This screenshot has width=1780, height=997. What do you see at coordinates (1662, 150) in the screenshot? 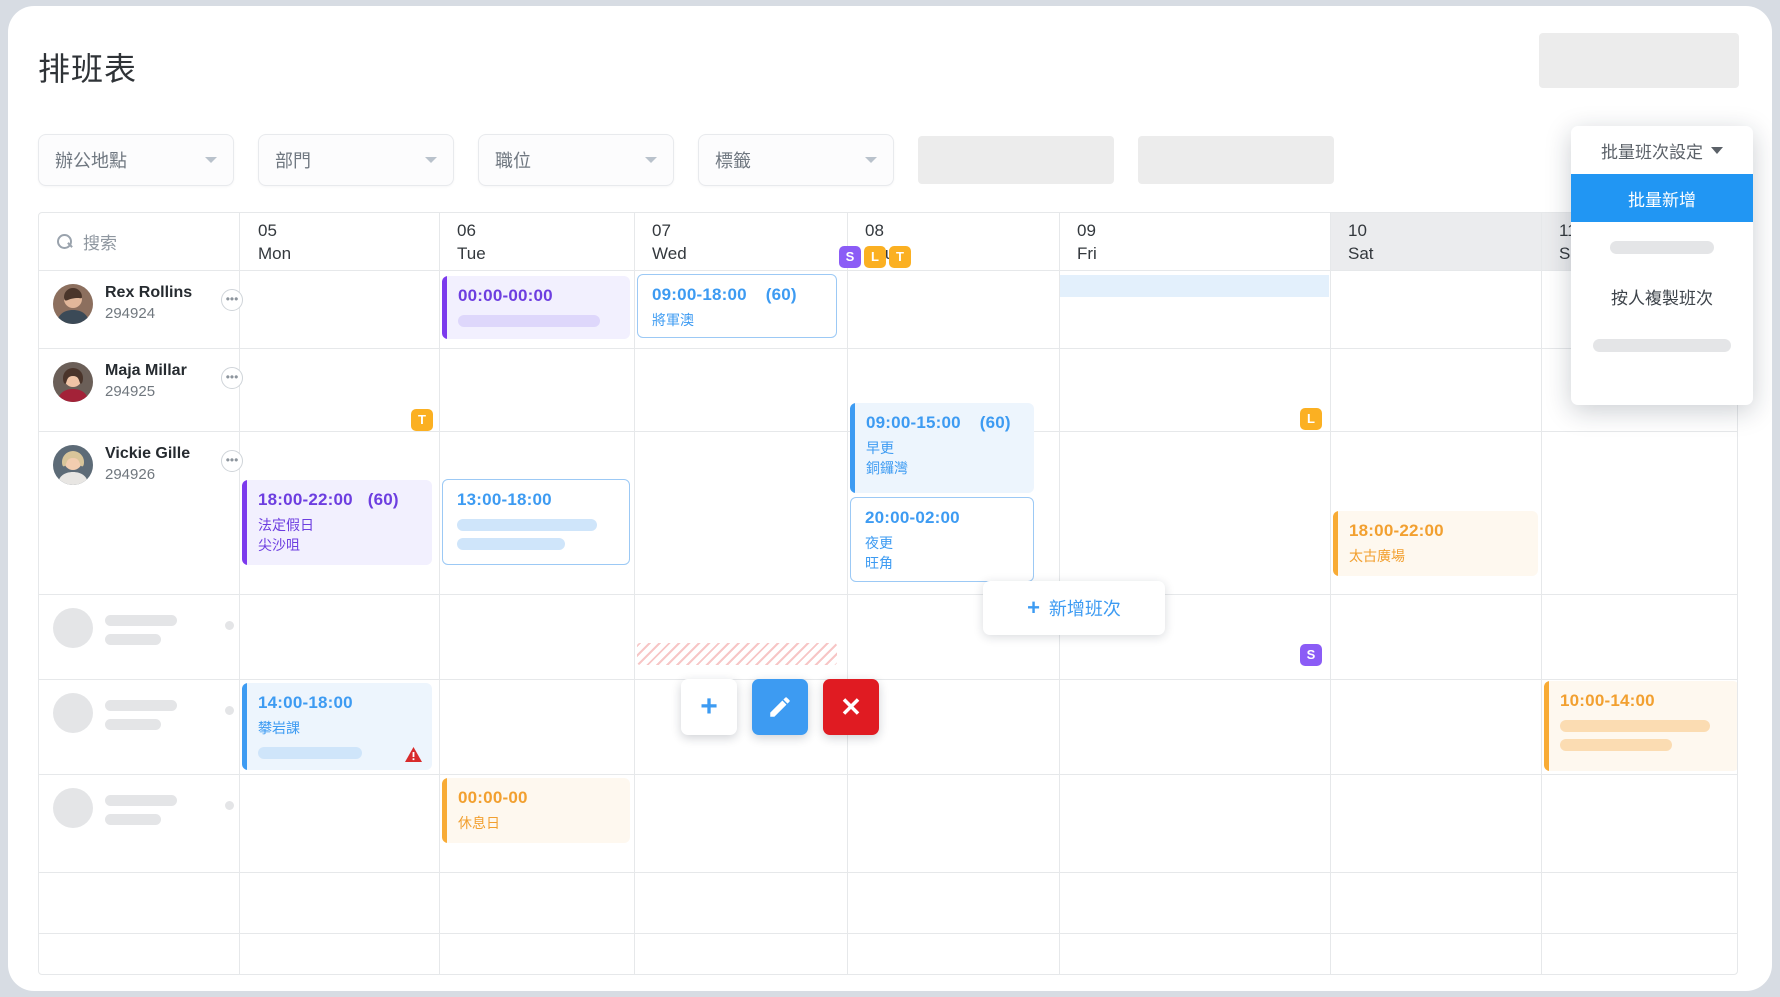
I see `batch-shift-settings-trigger: 批量班次設定` at bounding box center [1662, 150].